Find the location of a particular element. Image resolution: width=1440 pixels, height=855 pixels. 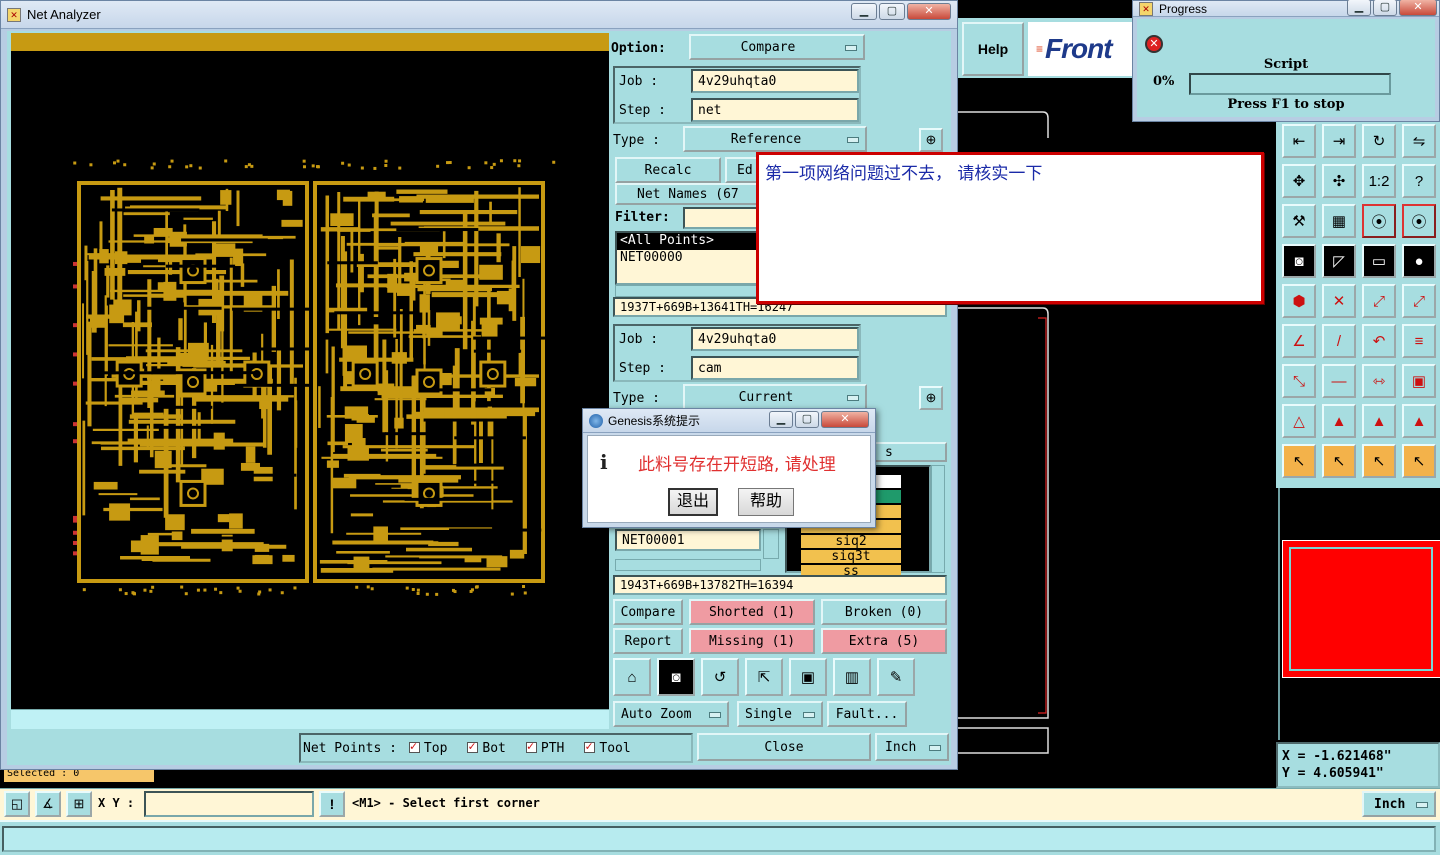

layer-a-icon: ⦿ is located at coordinates (1379, 221).